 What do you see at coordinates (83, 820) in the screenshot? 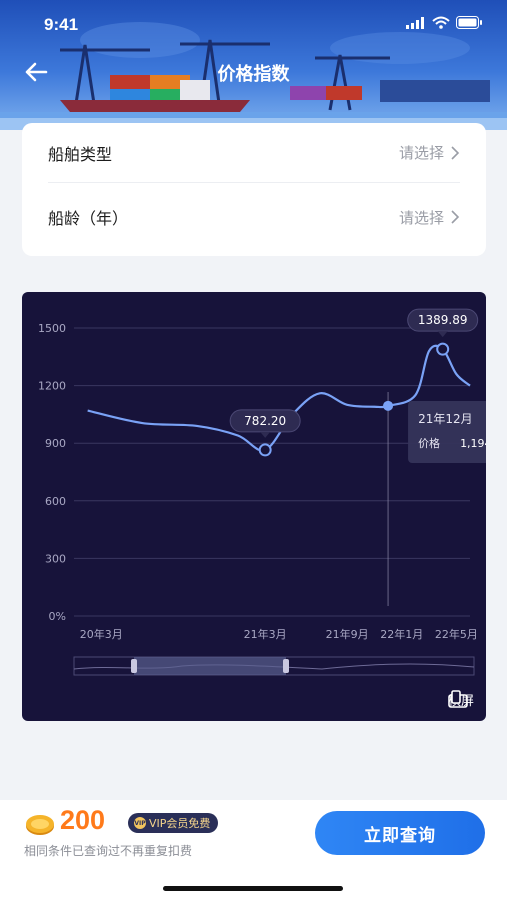
I see `coin-count: 200` at bounding box center [83, 820].